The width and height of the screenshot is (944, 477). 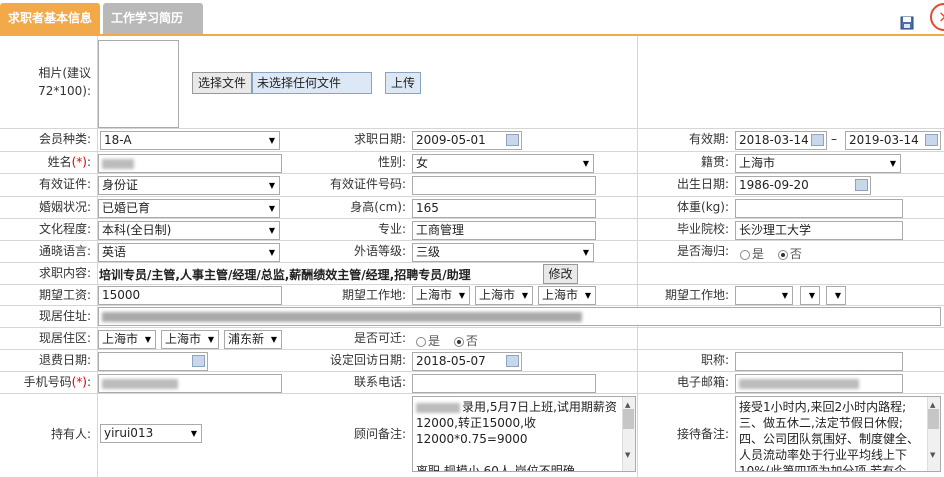 I want to click on relocate-no-radio, so click(x=458, y=341).